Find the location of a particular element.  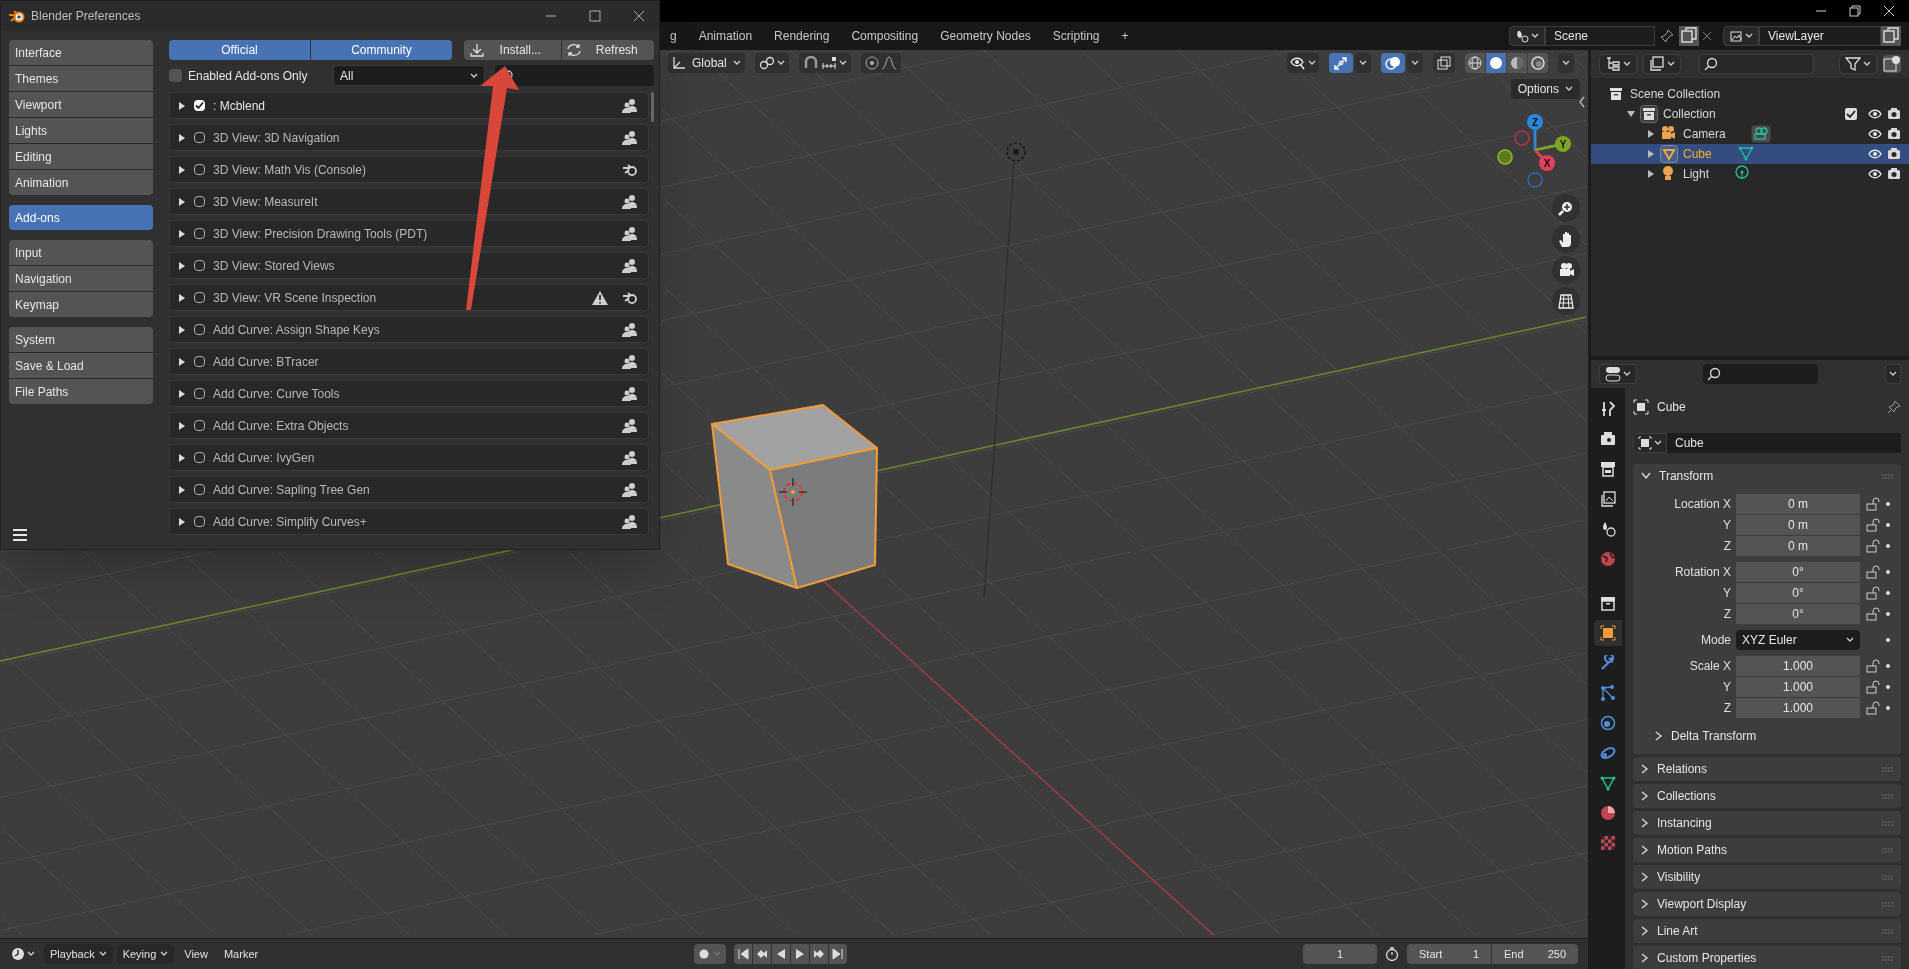

addon-row: 3D View: Stored Views is located at coordinates (409, 265).